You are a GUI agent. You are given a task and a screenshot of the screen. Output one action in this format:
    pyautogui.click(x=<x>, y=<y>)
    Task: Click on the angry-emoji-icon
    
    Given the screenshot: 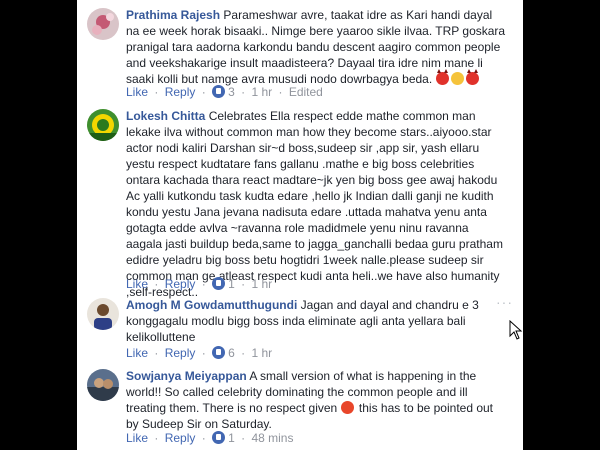 What is the action you would take?
    pyautogui.click(x=347, y=407)
    